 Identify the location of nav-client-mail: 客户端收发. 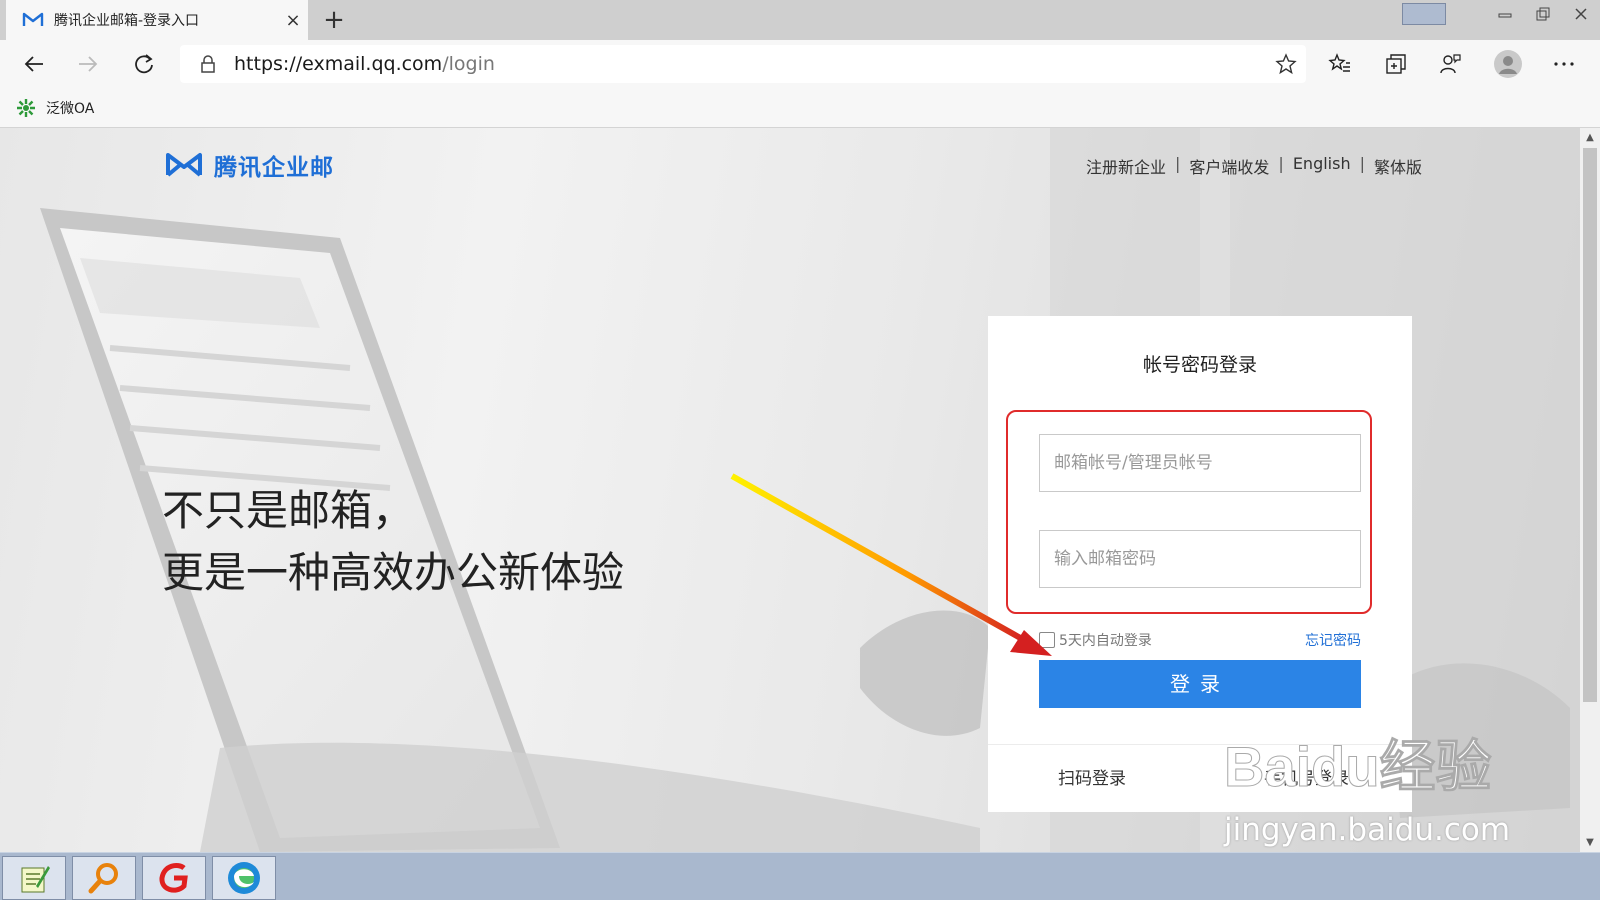
(1229, 166).